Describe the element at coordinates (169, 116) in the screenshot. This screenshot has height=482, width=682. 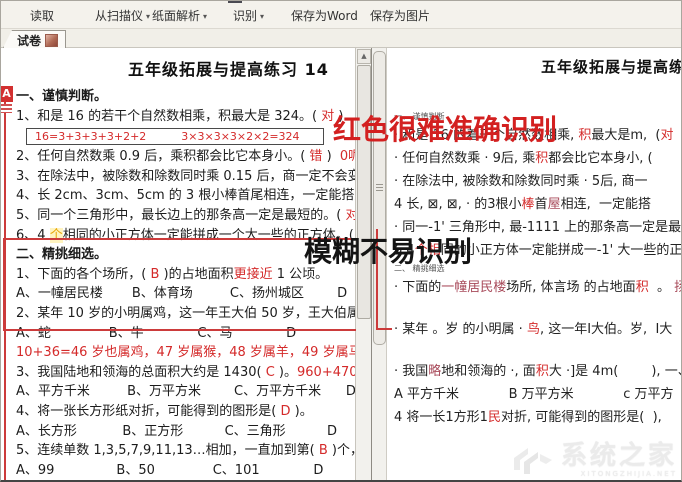
I see `text-segment: 1、和是 16 的若干个自然数相乘，积最大是 324。(` at that location.